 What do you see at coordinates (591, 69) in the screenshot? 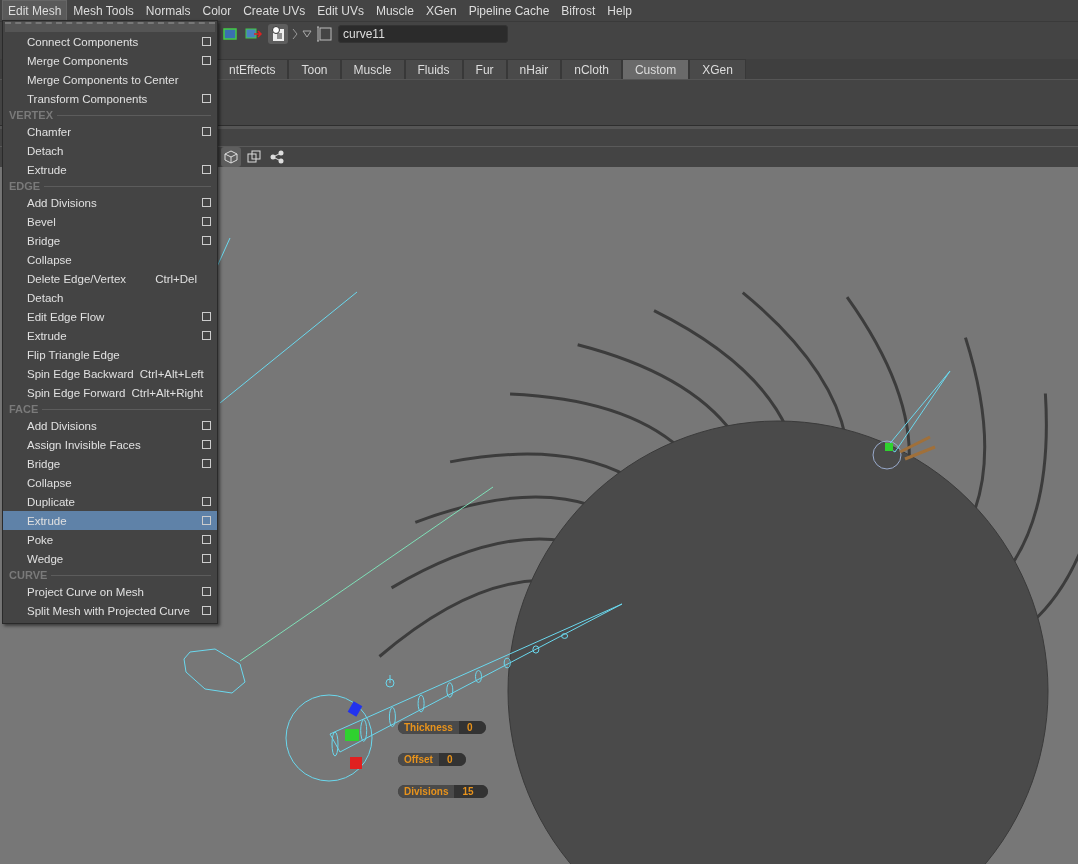
I see `shelf-tab: nCloth` at bounding box center [591, 69].